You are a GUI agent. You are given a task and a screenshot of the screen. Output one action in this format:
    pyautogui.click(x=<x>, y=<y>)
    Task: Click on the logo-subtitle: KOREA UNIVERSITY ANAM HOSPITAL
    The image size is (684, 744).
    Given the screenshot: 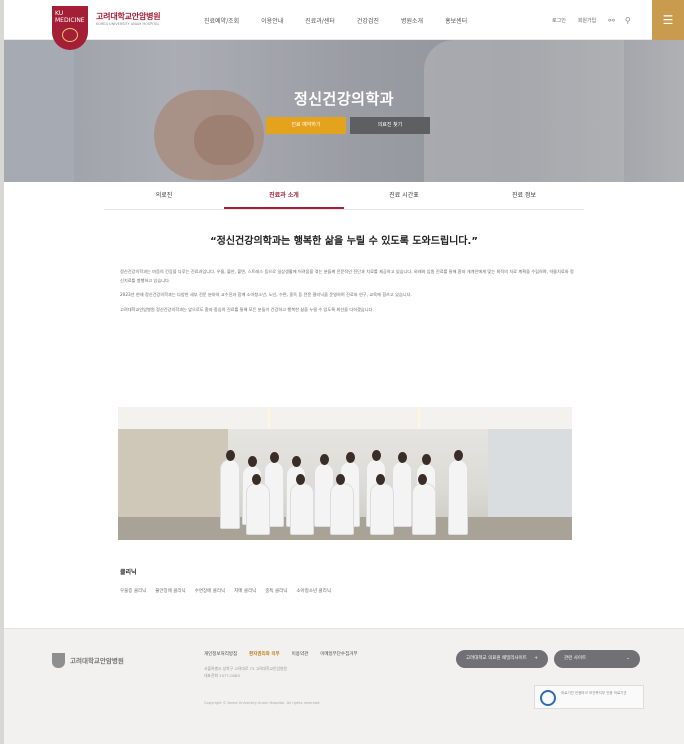 What is the action you would take?
    pyautogui.click(x=128, y=24)
    